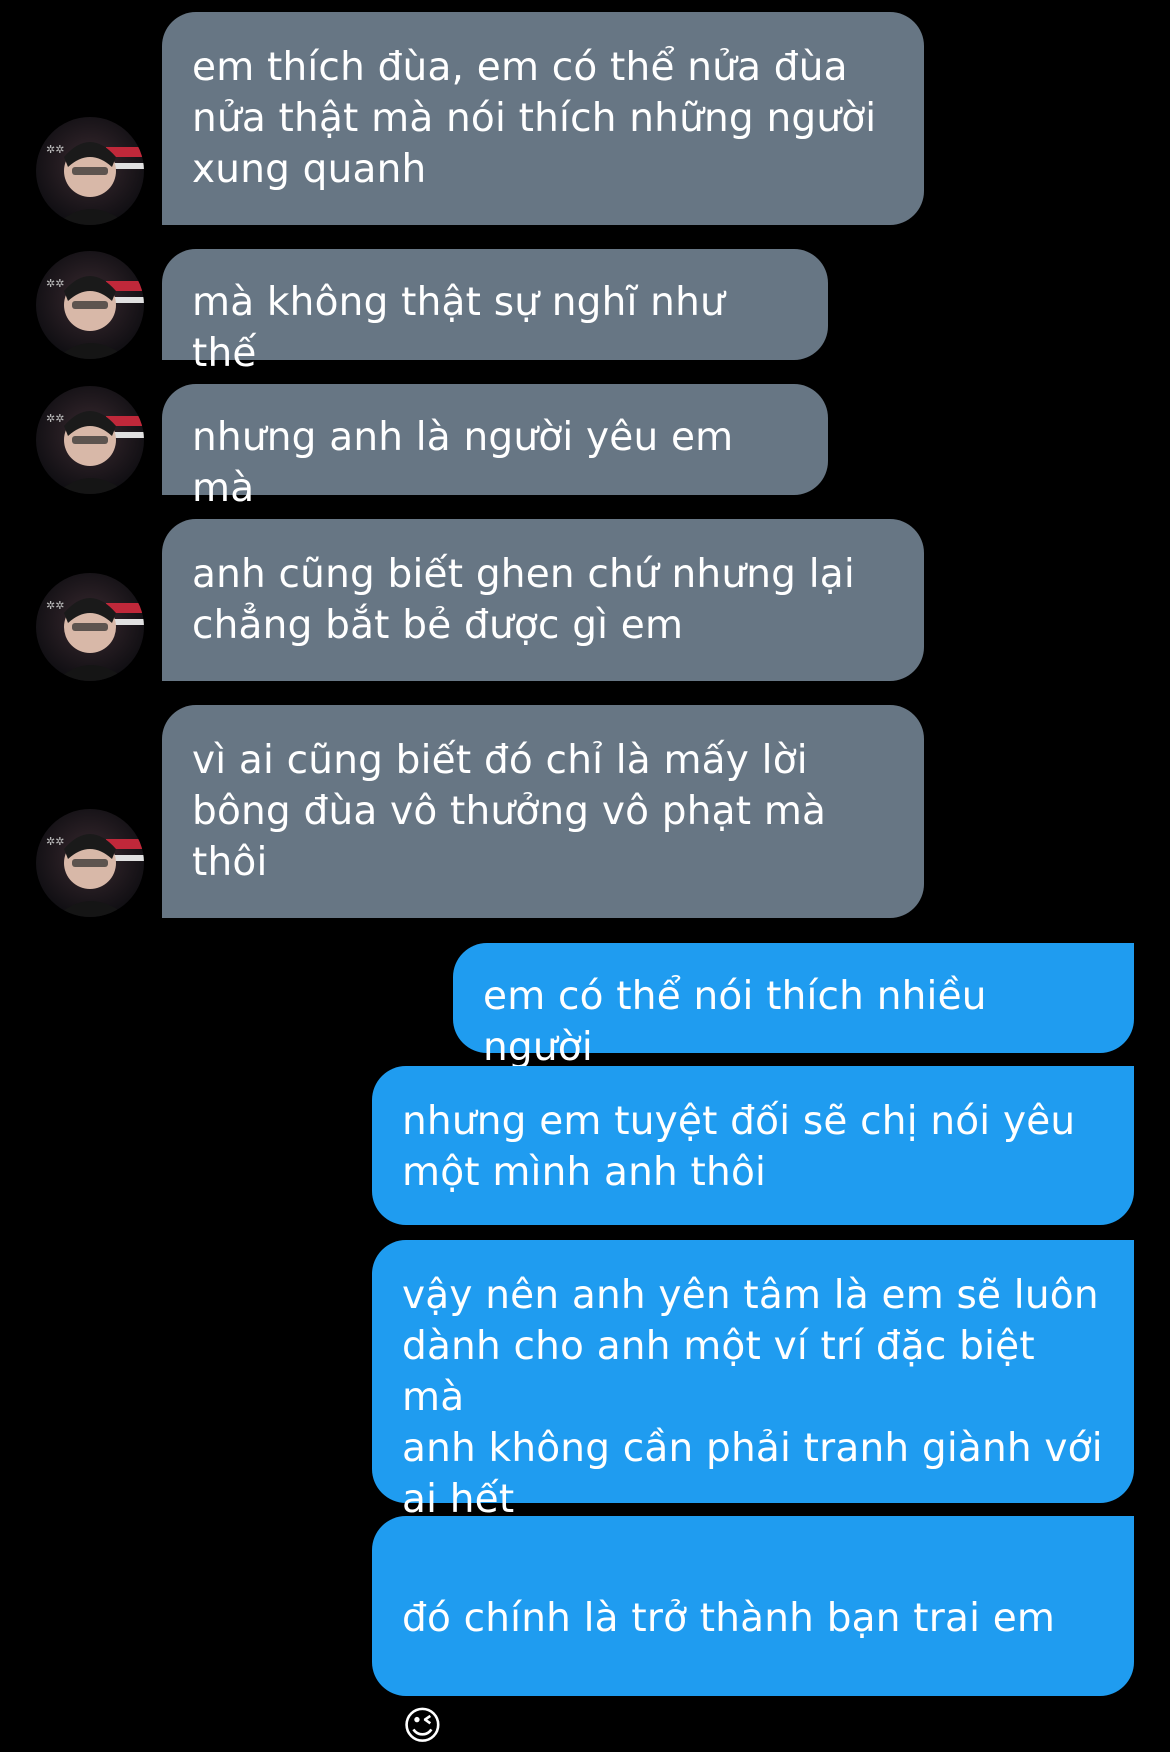  What do you see at coordinates (422, 1726) in the screenshot?
I see `winking-face-emoji-icon: 😉` at bounding box center [422, 1726].